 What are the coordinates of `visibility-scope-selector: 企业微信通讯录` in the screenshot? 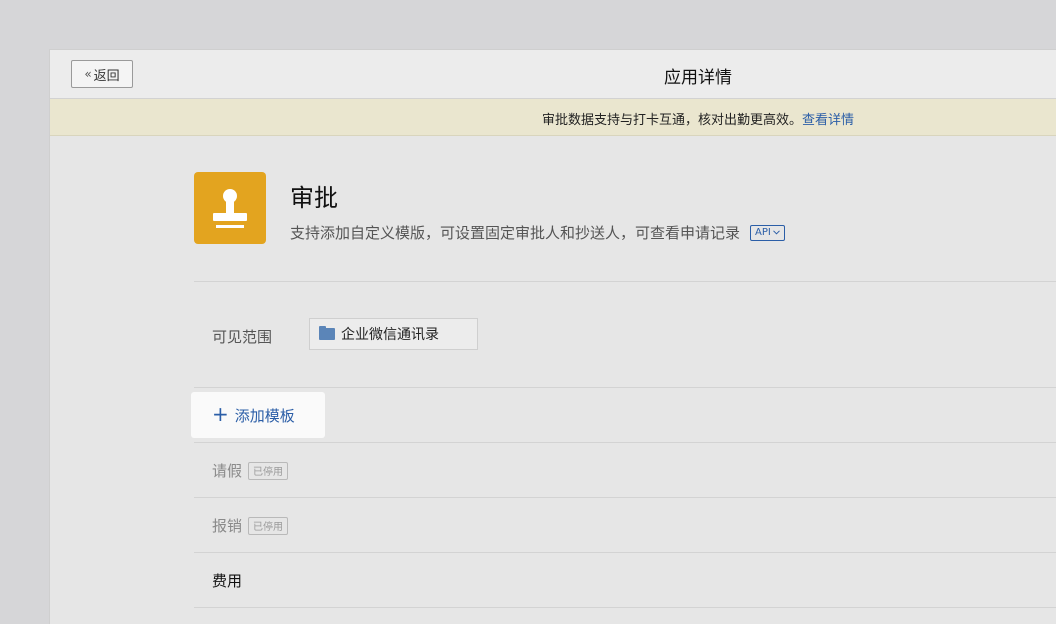 It's located at (393, 334).